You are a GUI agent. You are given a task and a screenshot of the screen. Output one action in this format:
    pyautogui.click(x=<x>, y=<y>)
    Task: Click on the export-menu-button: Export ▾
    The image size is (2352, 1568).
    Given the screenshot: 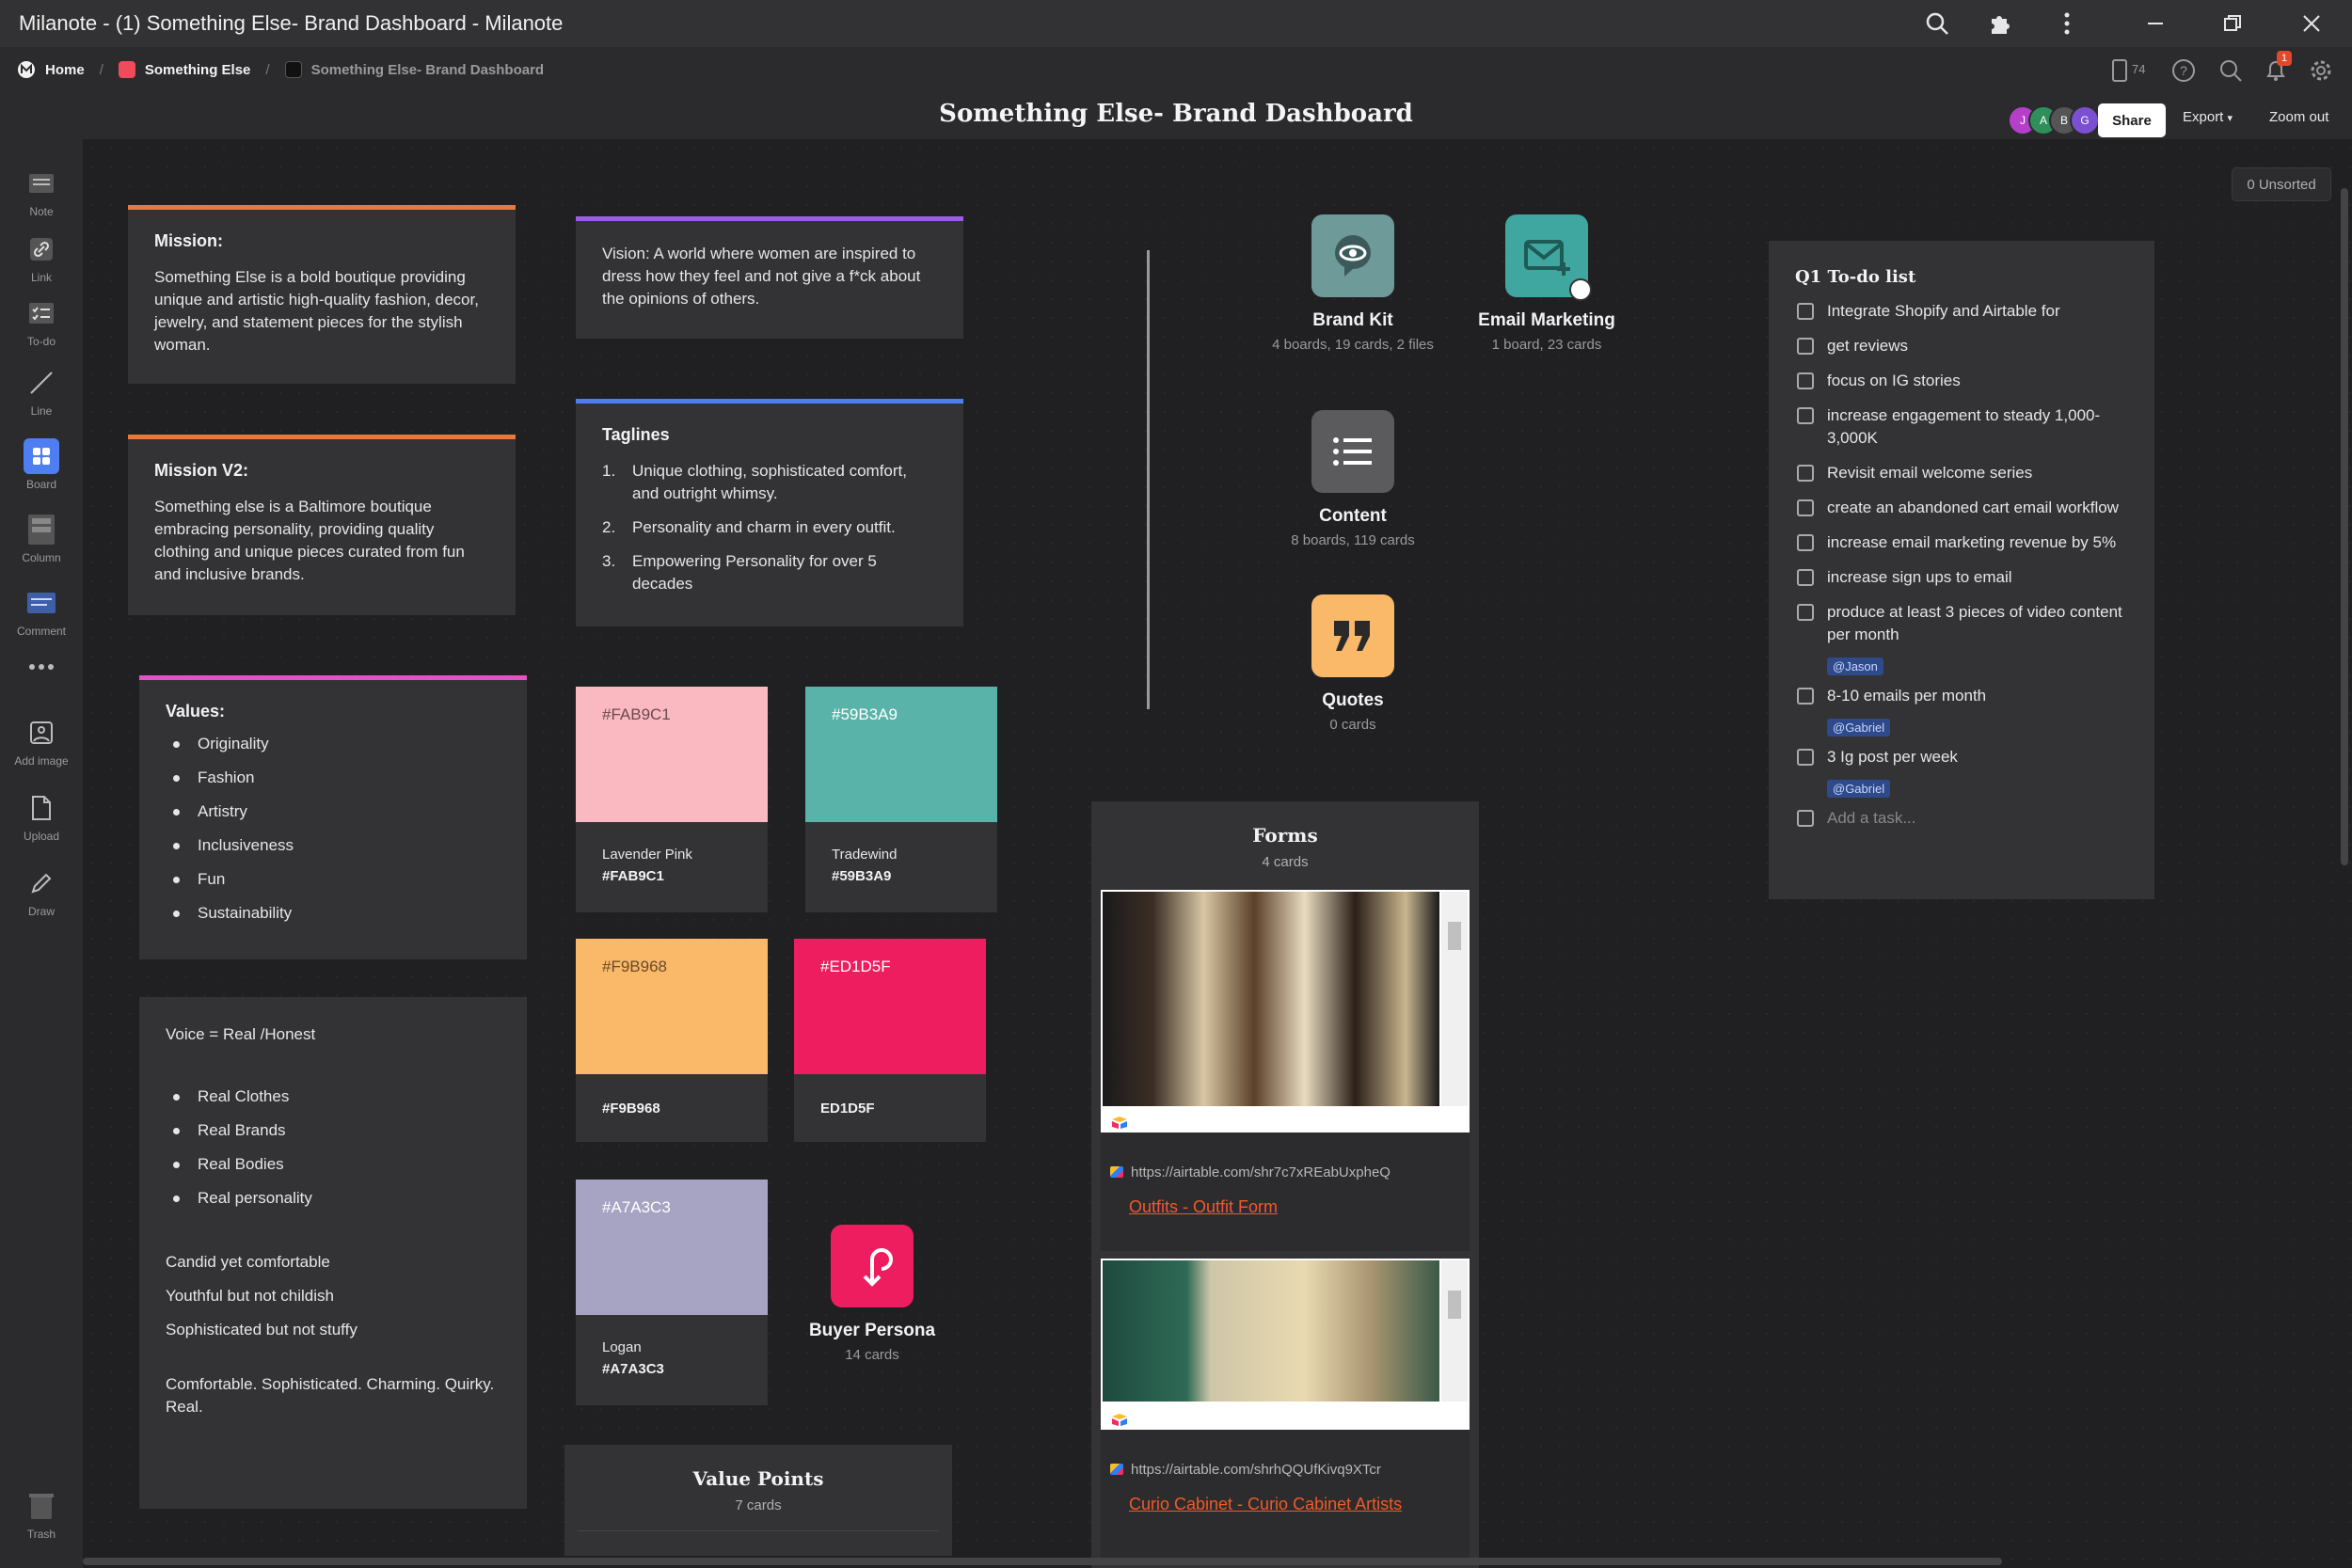 What is the action you would take?
    pyautogui.click(x=2208, y=117)
    